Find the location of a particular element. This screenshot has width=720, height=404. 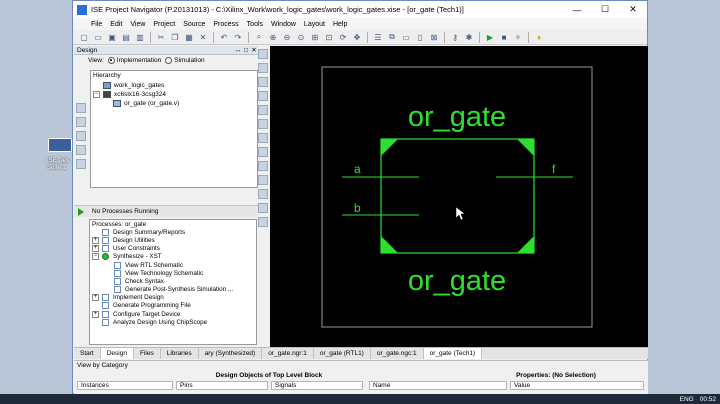

simulation-radio is located at coordinates (169, 60).